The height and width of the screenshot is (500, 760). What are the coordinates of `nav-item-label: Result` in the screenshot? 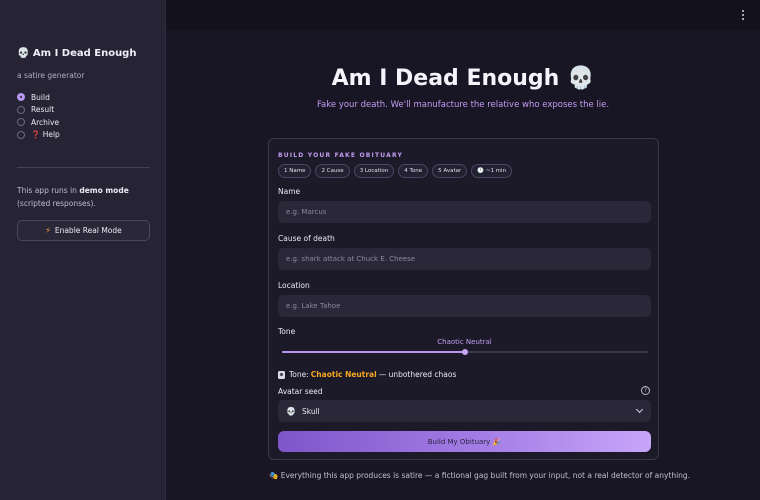 It's located at (43, 110).